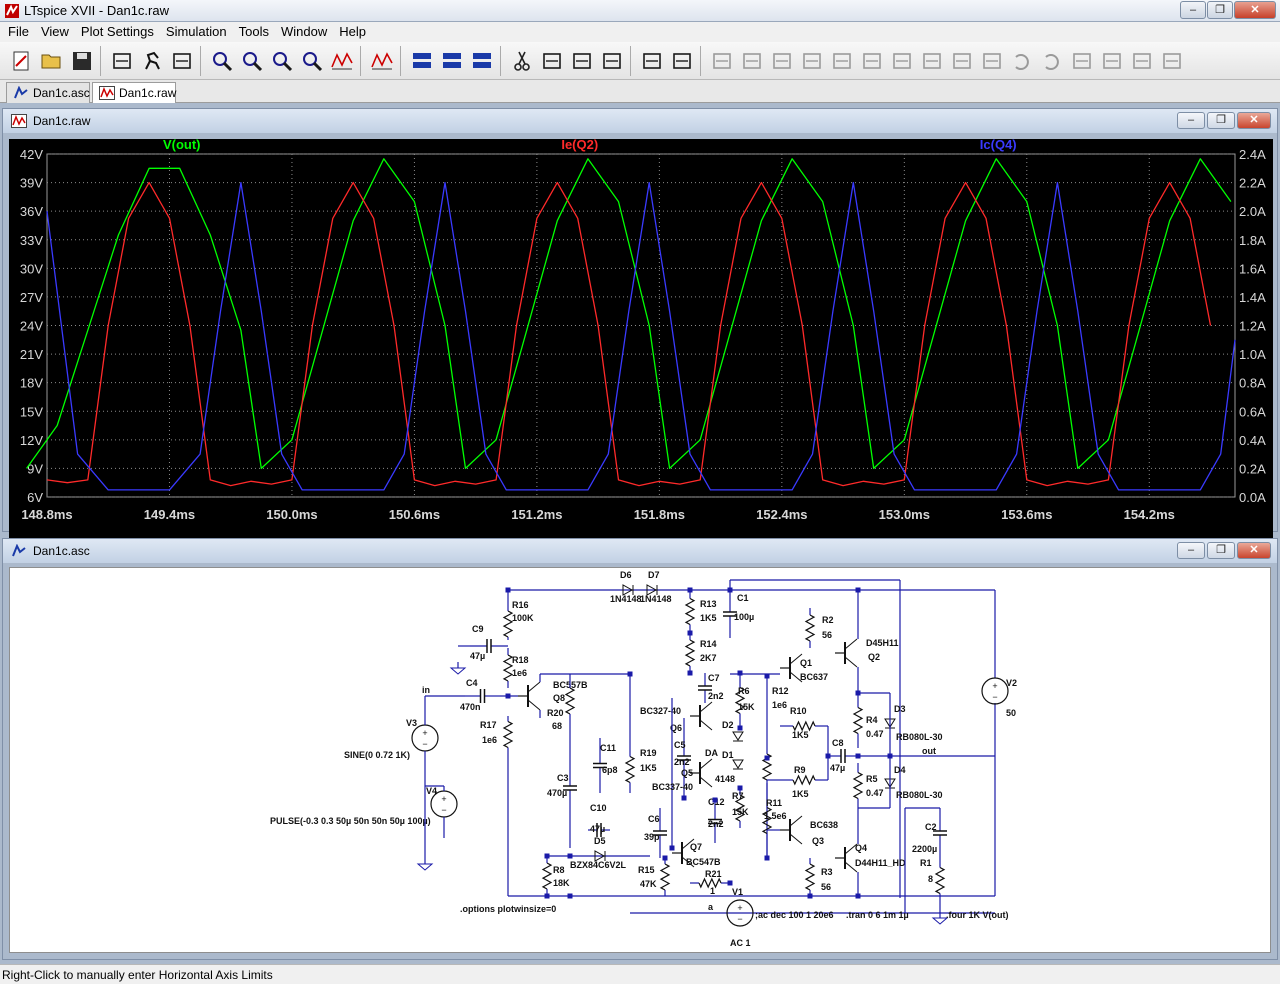 This screenshot has width=1280, height=984. I want to click on x-tick-label: 148.8ms, so click(46, 514).